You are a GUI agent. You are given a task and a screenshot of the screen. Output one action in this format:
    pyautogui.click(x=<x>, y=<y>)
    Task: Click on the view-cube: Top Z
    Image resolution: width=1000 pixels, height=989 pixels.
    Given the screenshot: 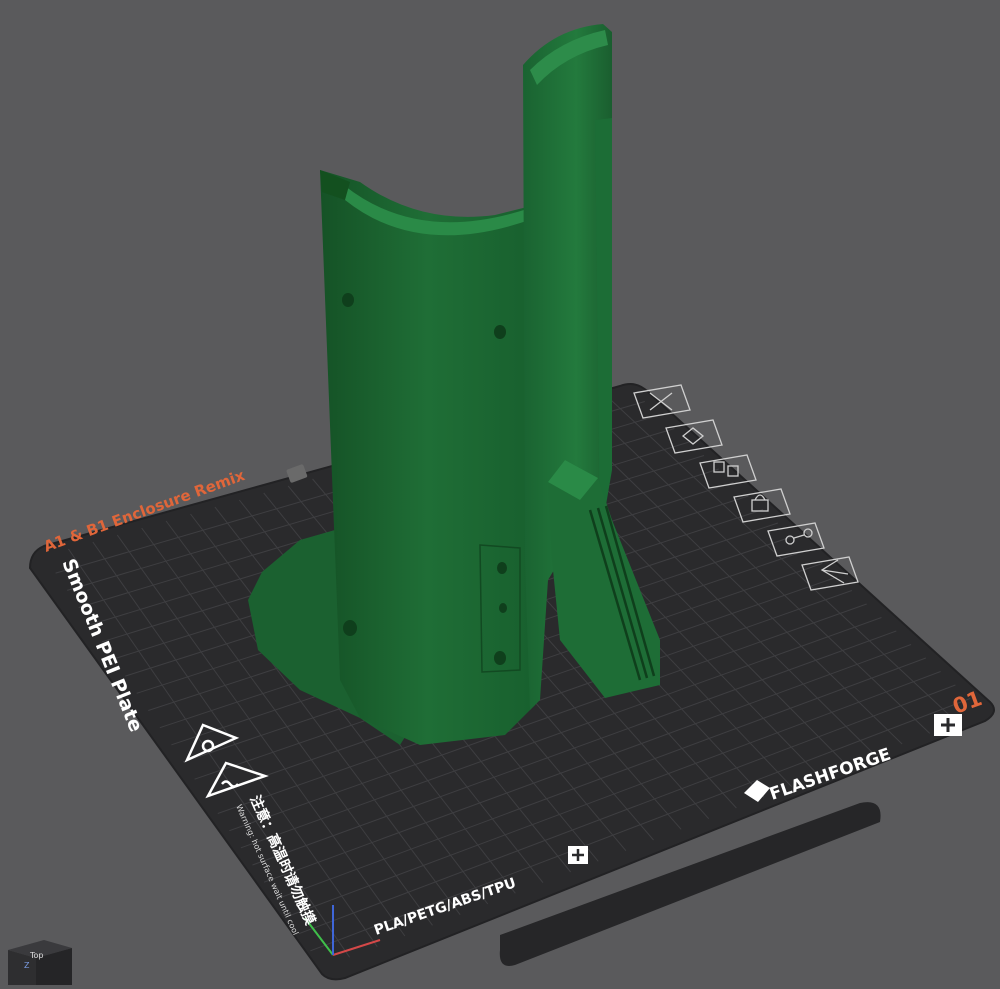 What is the action you would take?
    pyautogui.click(x=38, y=960)
    